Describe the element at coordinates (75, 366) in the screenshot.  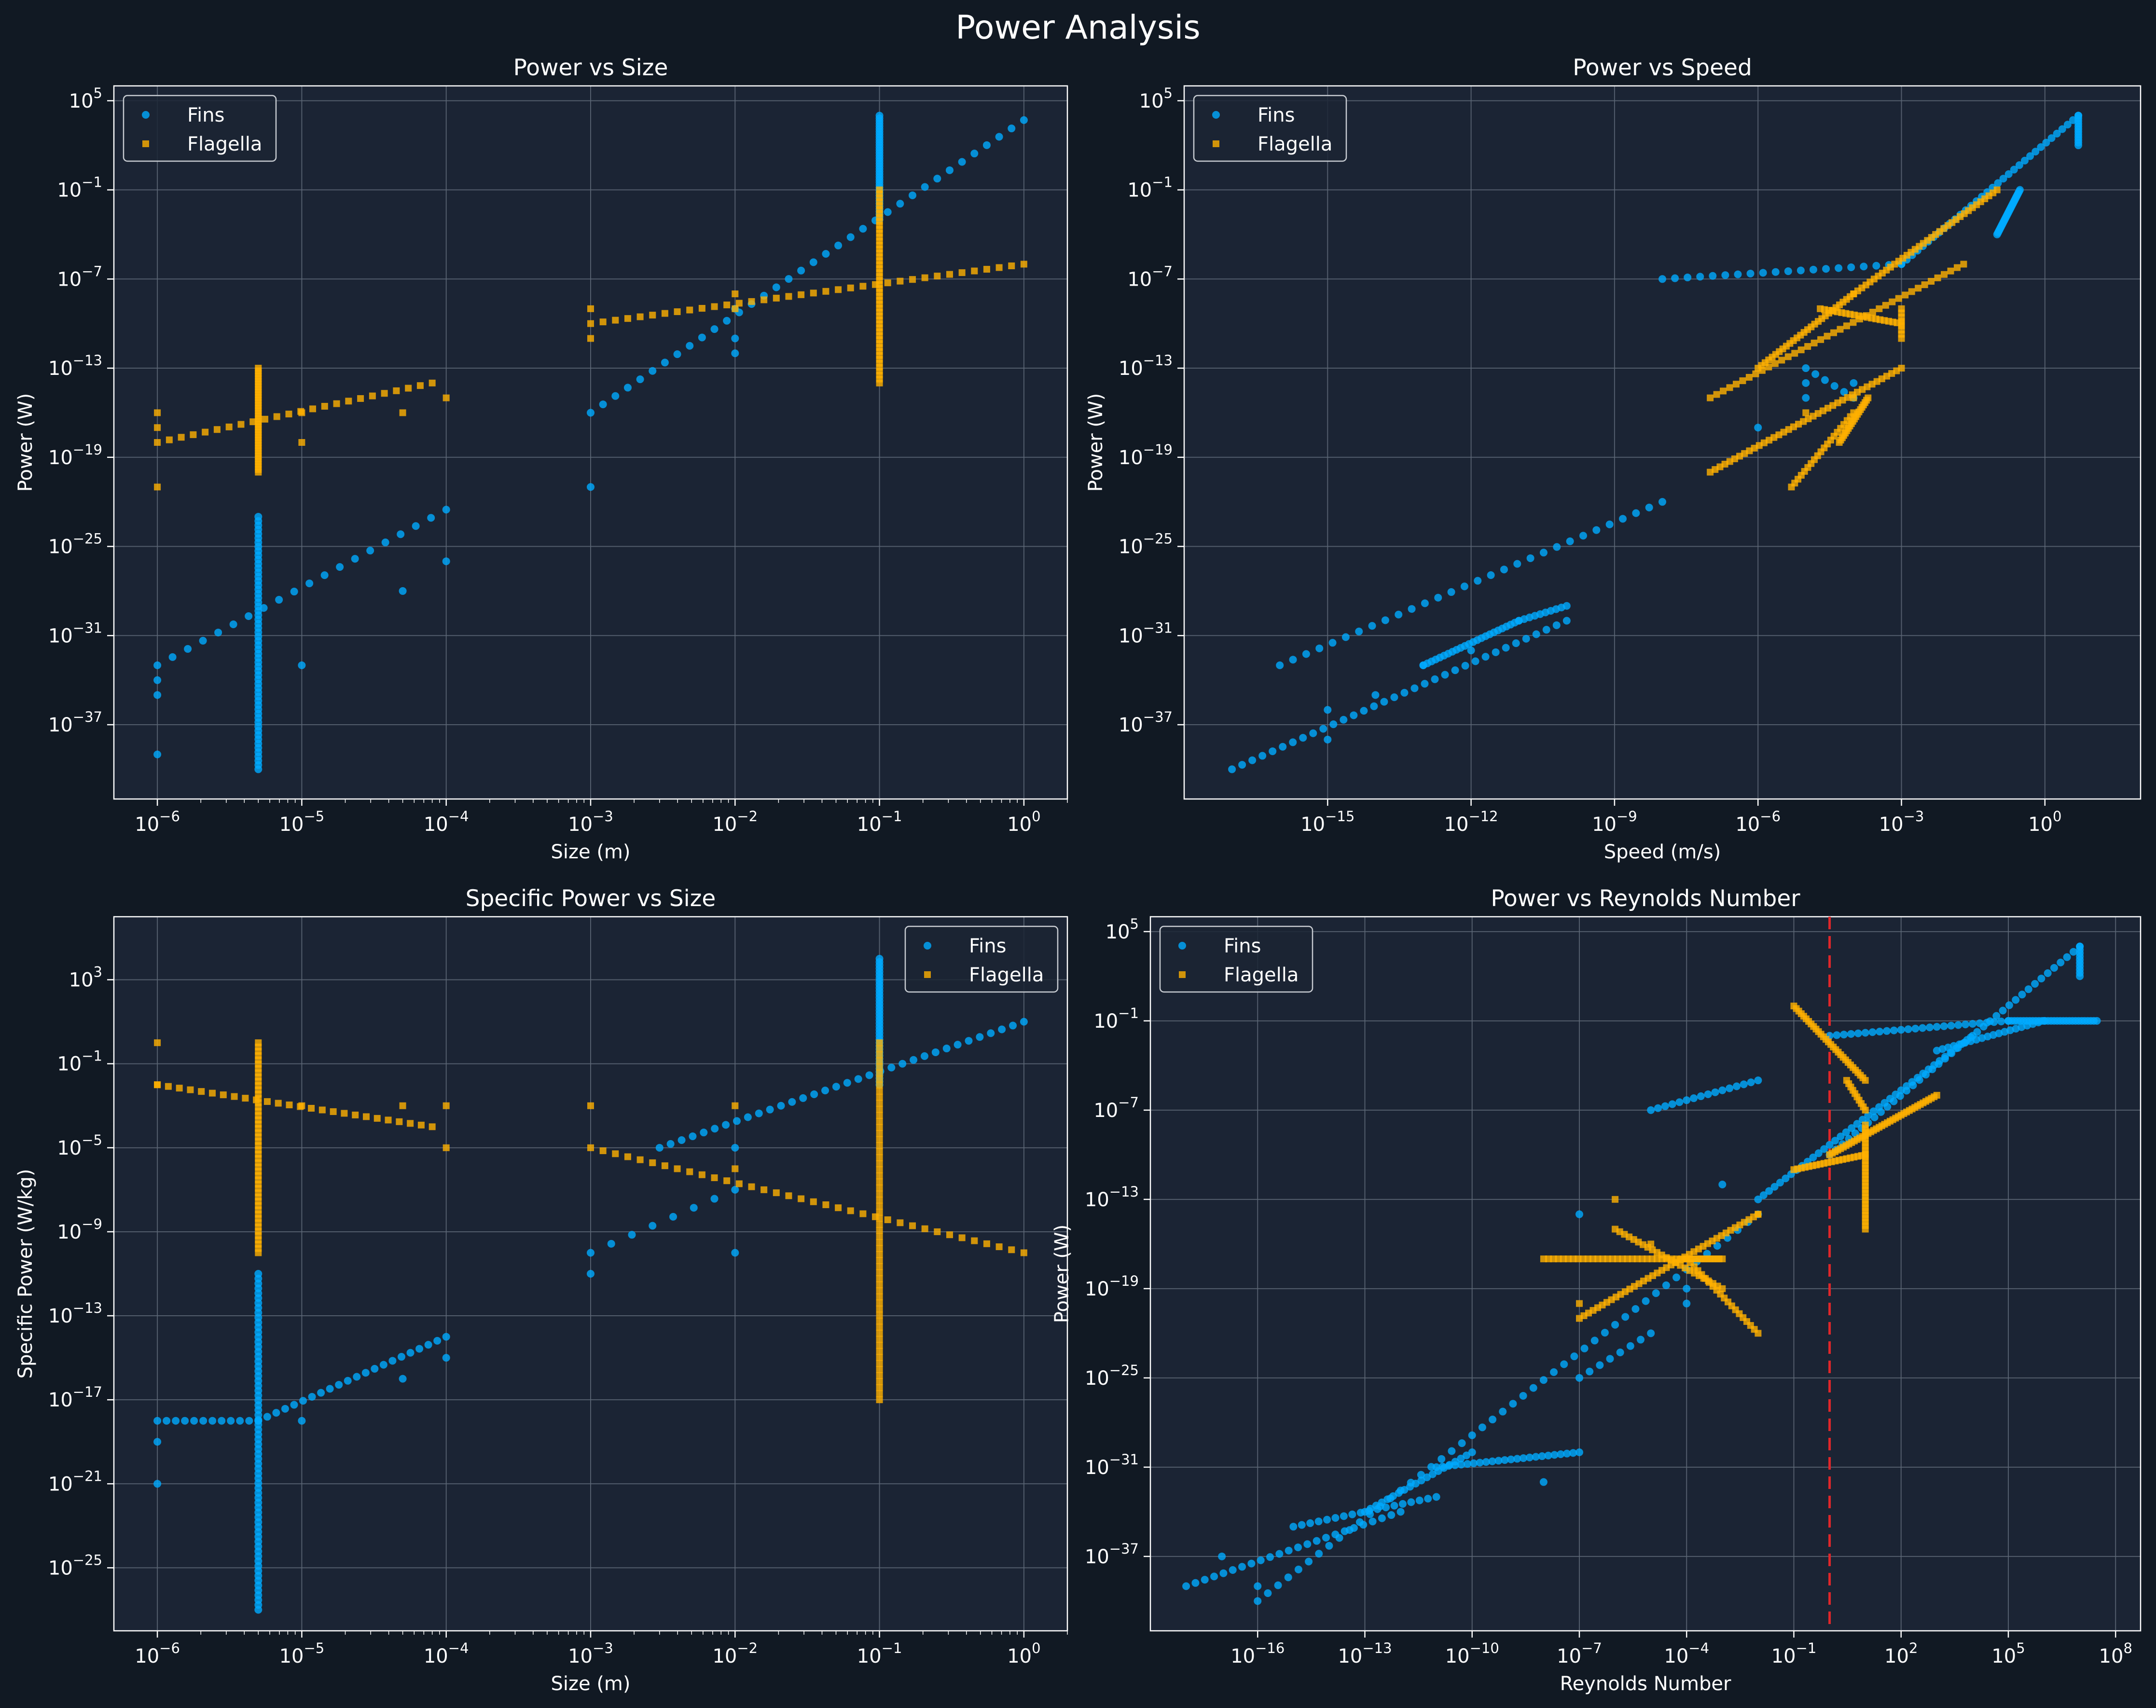
I see `y-tick-label: 10−13` at that location.